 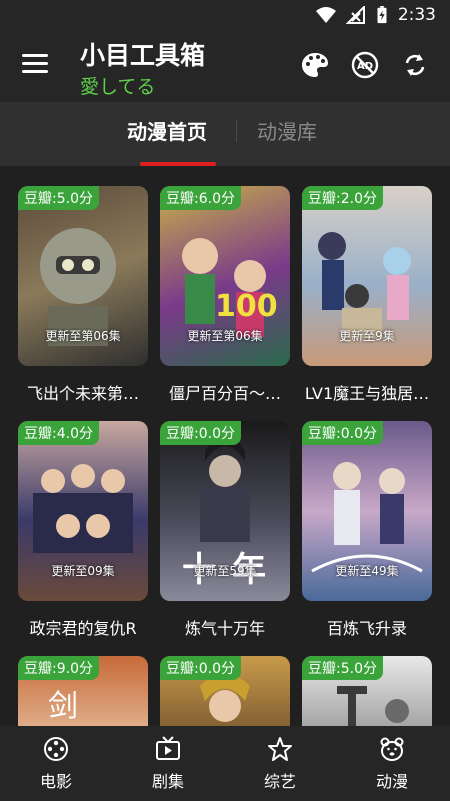 What do you see at coordinates (392, 749) in the screenshot?
I see `bear-icon` at bounding box center [392, 749].